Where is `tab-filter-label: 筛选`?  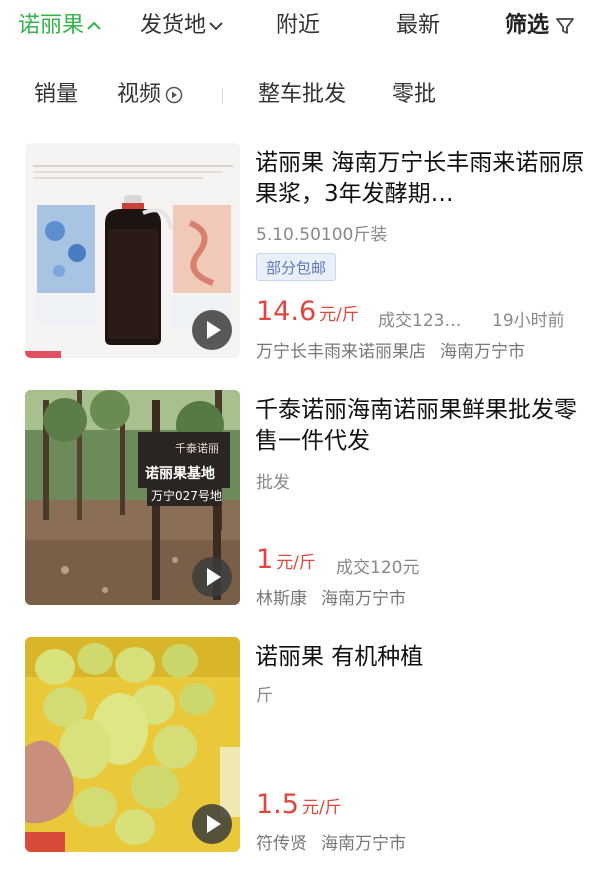
tab-filter-label: 筛选 is located at coordinates (527, 25).